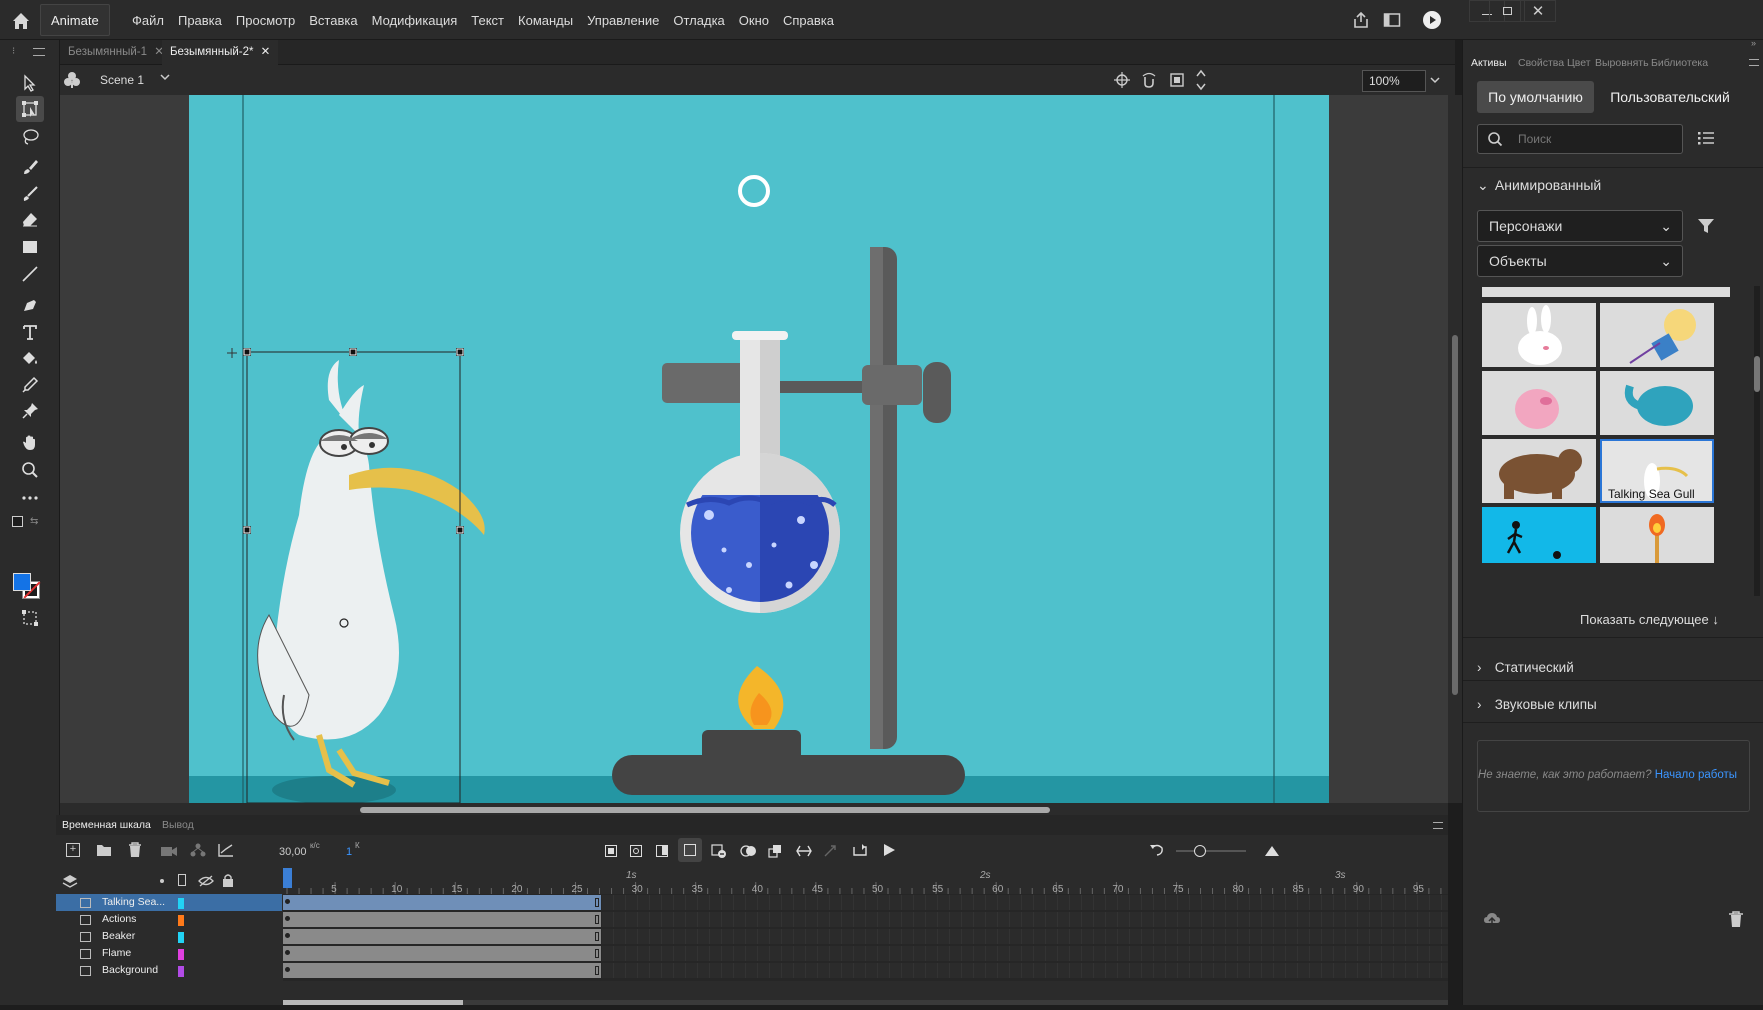 This screenshot has height=1010, width=1763. I want to click on timeline-zoom-slider, so click(1211, 851).